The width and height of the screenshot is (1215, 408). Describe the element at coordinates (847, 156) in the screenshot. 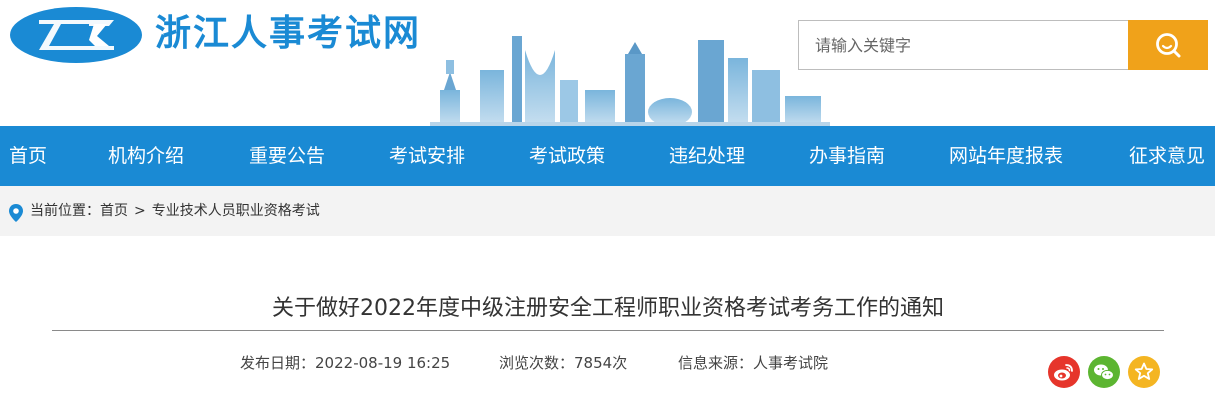

I see `nav-item-guide: 办事指南` at that location.